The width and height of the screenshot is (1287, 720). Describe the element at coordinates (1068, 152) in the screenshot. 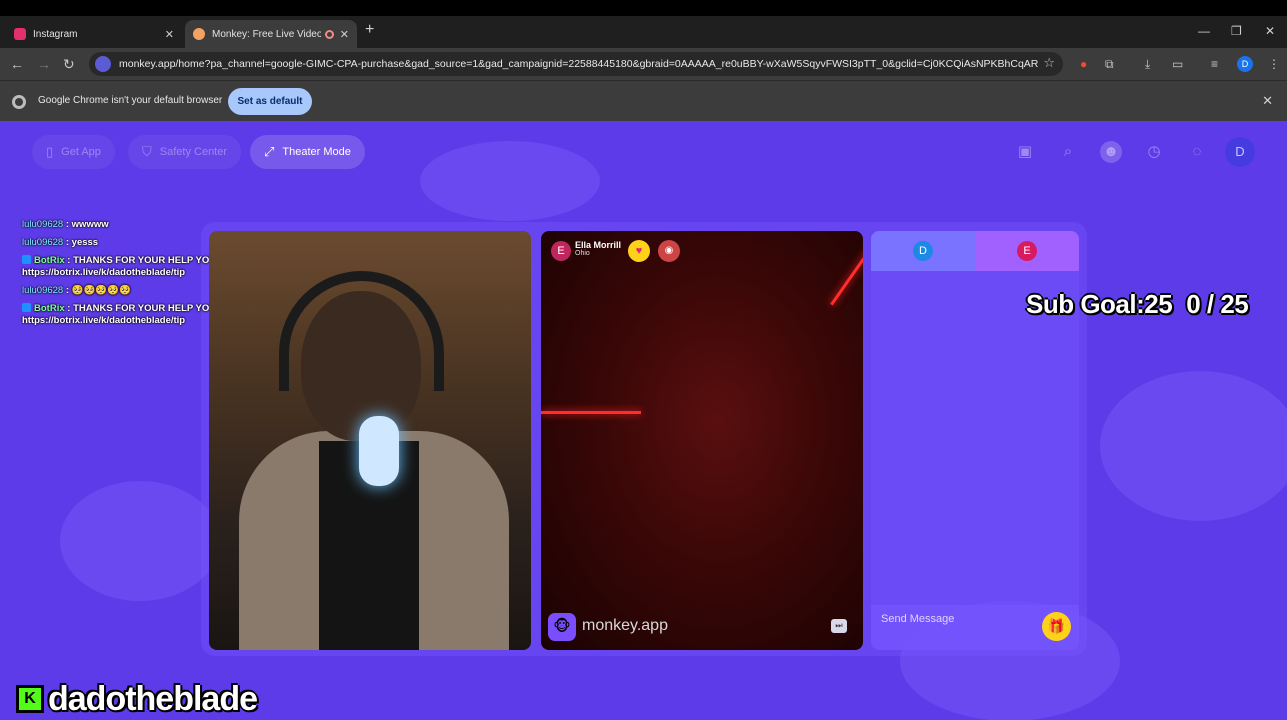

I see `search-icon: ⌕` at that location.